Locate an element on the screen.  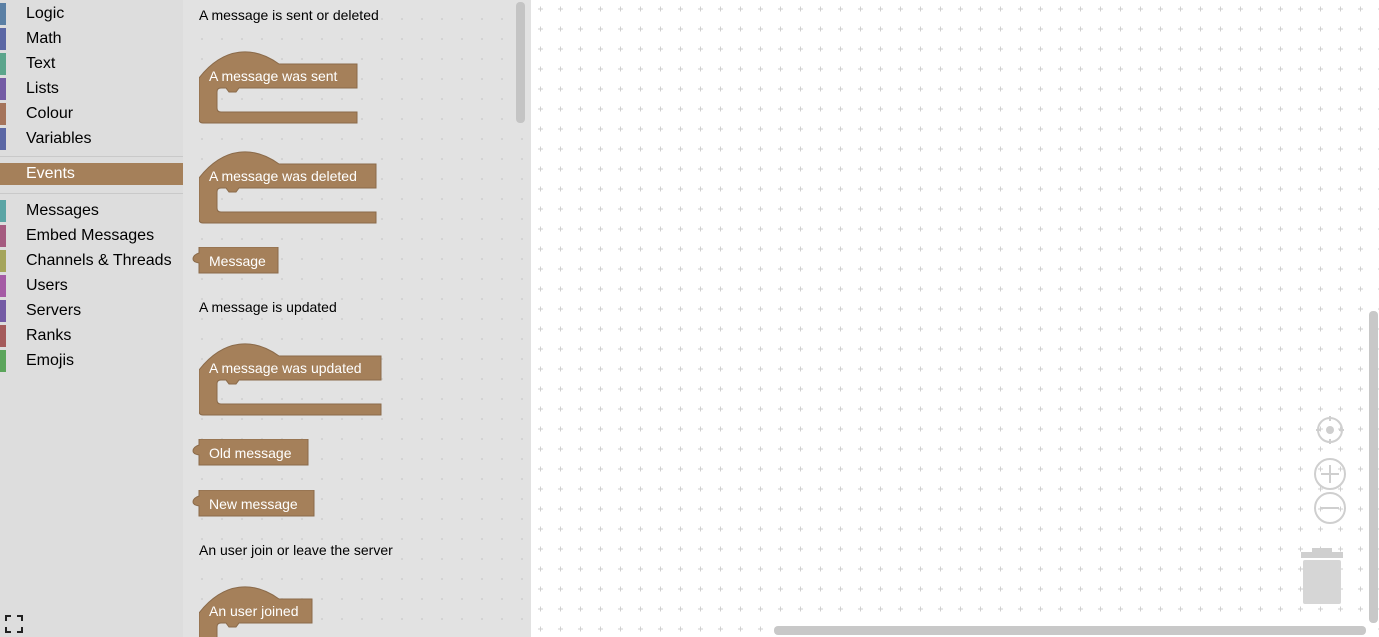
block-label: A message was sent is located at coordinates (273, 76).